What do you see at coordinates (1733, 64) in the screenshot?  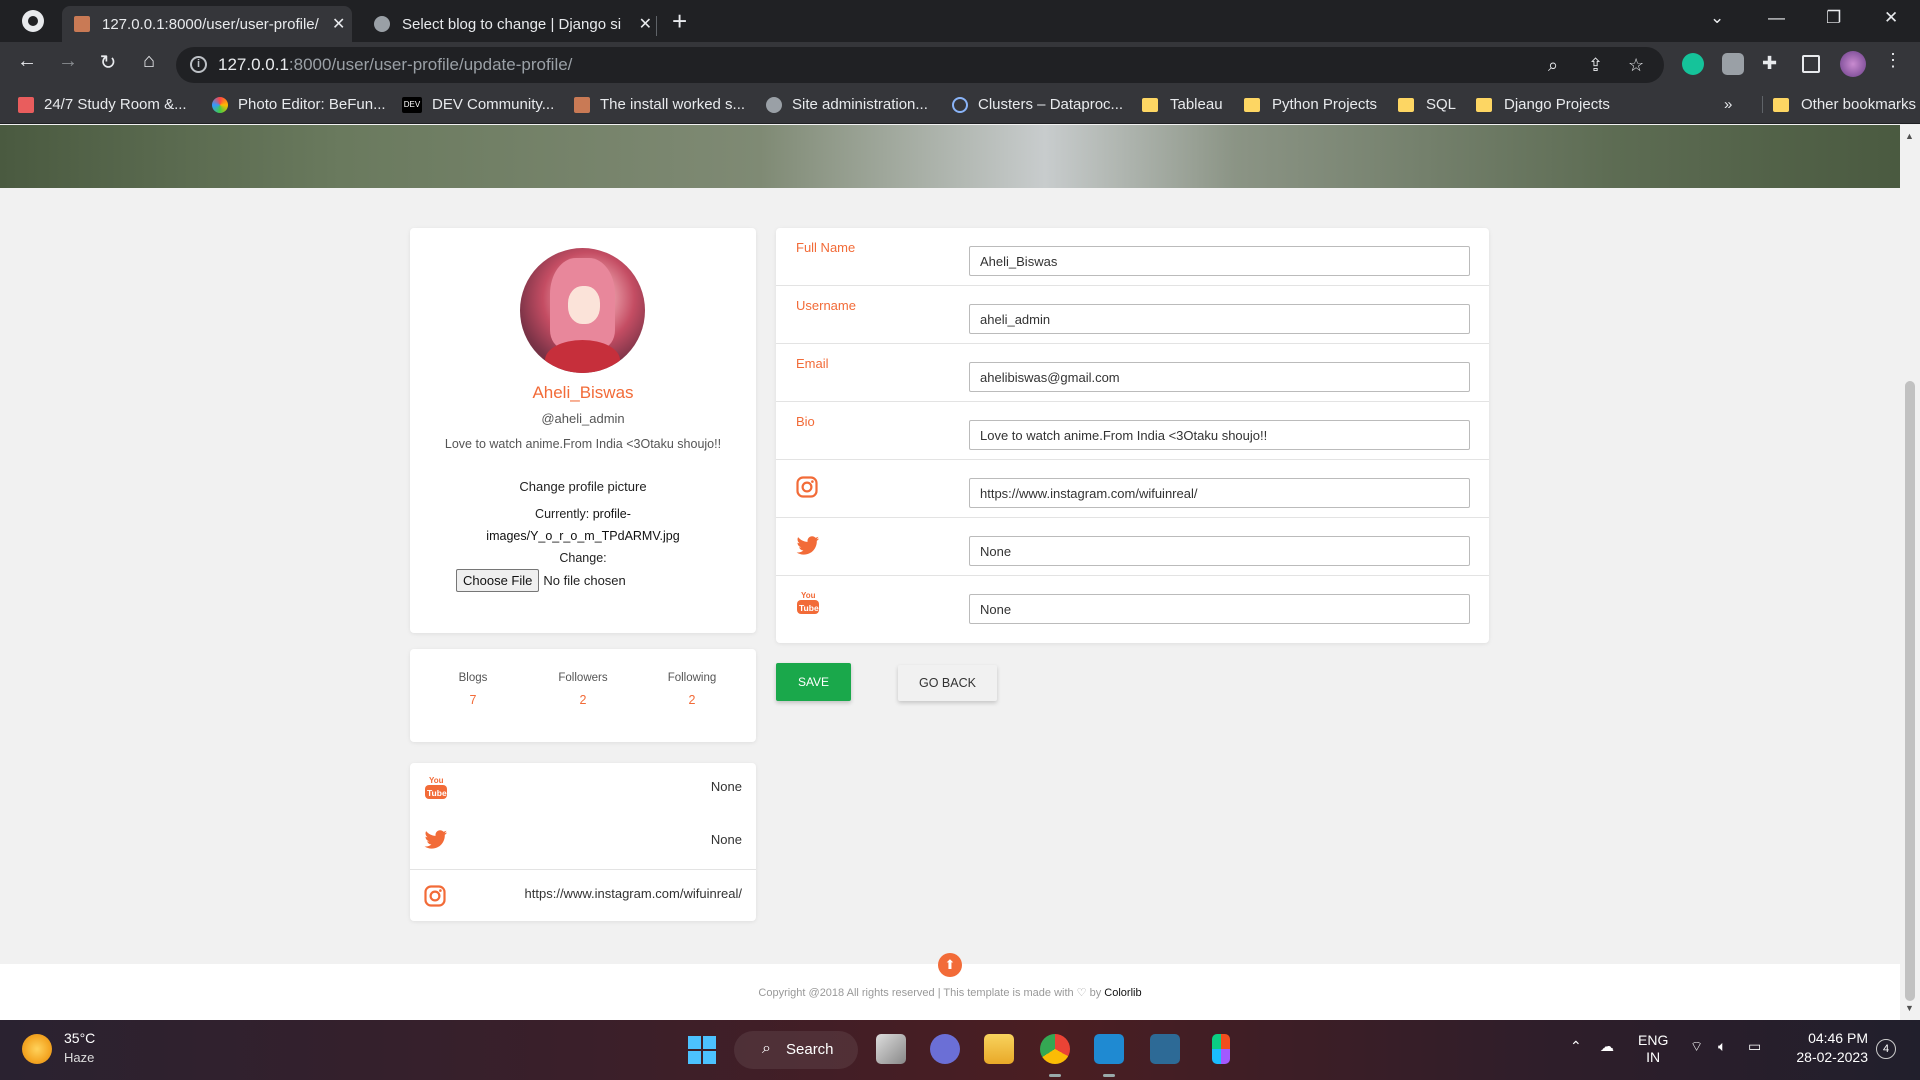 I see `extension-icon` at bounding box center [1733, 64].